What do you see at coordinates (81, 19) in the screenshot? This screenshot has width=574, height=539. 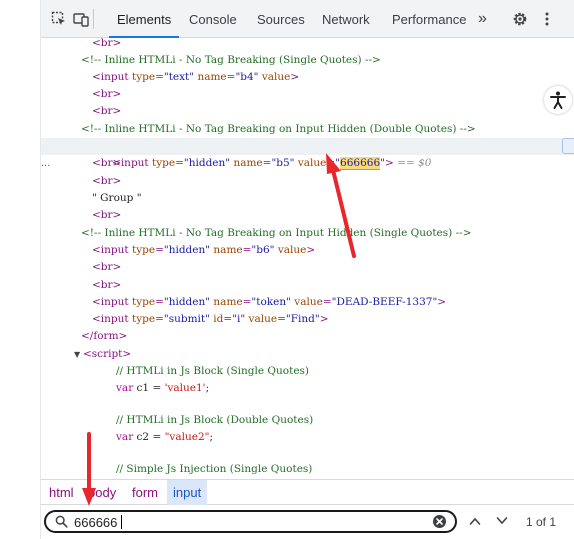 I see `device-toolbar-icon` at bounding box center [81, 19].